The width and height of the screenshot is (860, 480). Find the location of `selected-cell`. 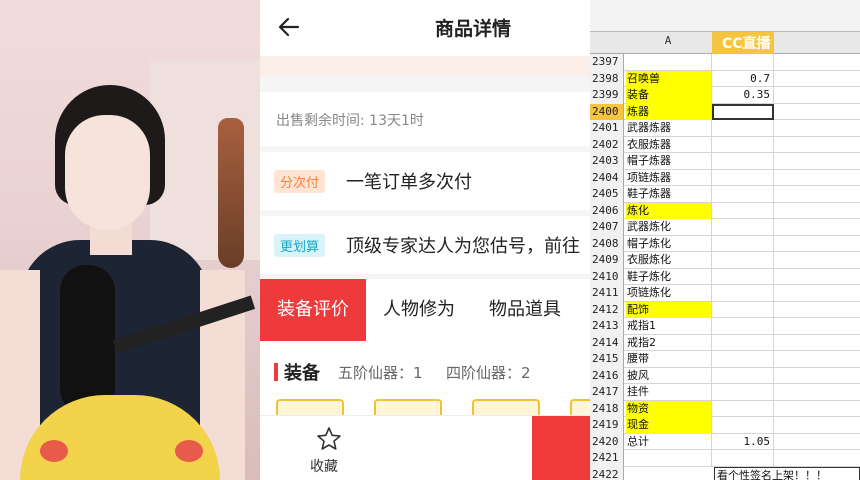

selected-cell is located at coordinates (743, 111).